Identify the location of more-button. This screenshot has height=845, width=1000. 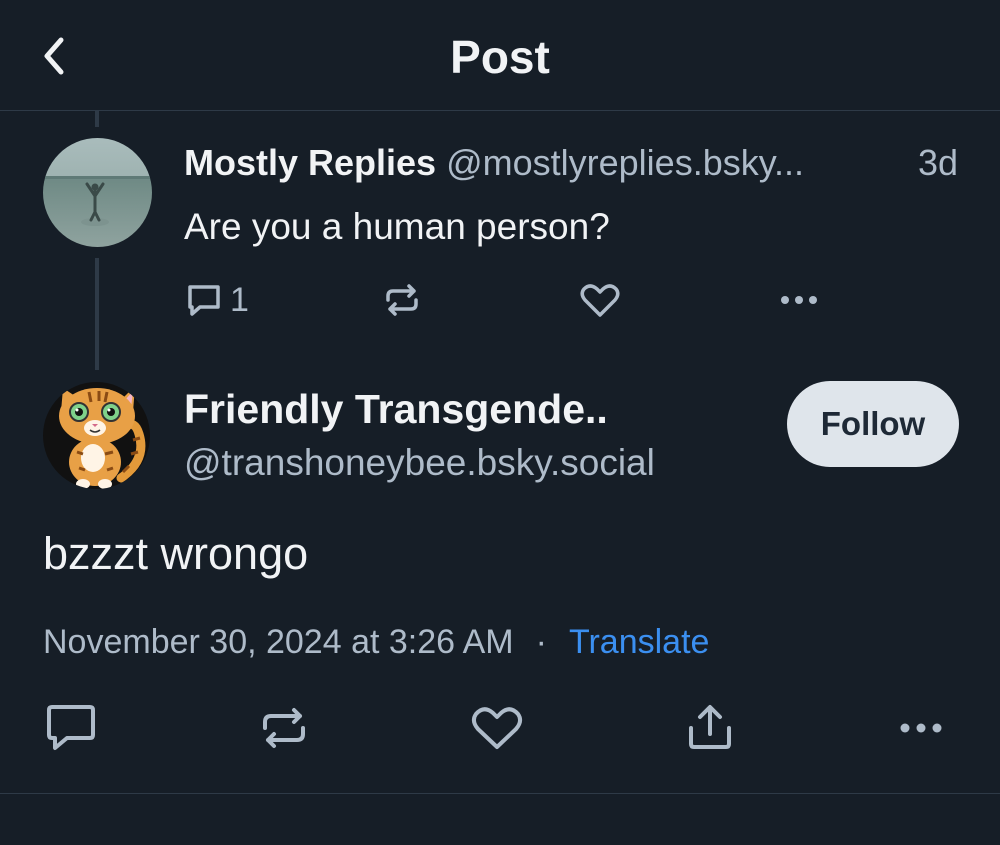
(921, 728).